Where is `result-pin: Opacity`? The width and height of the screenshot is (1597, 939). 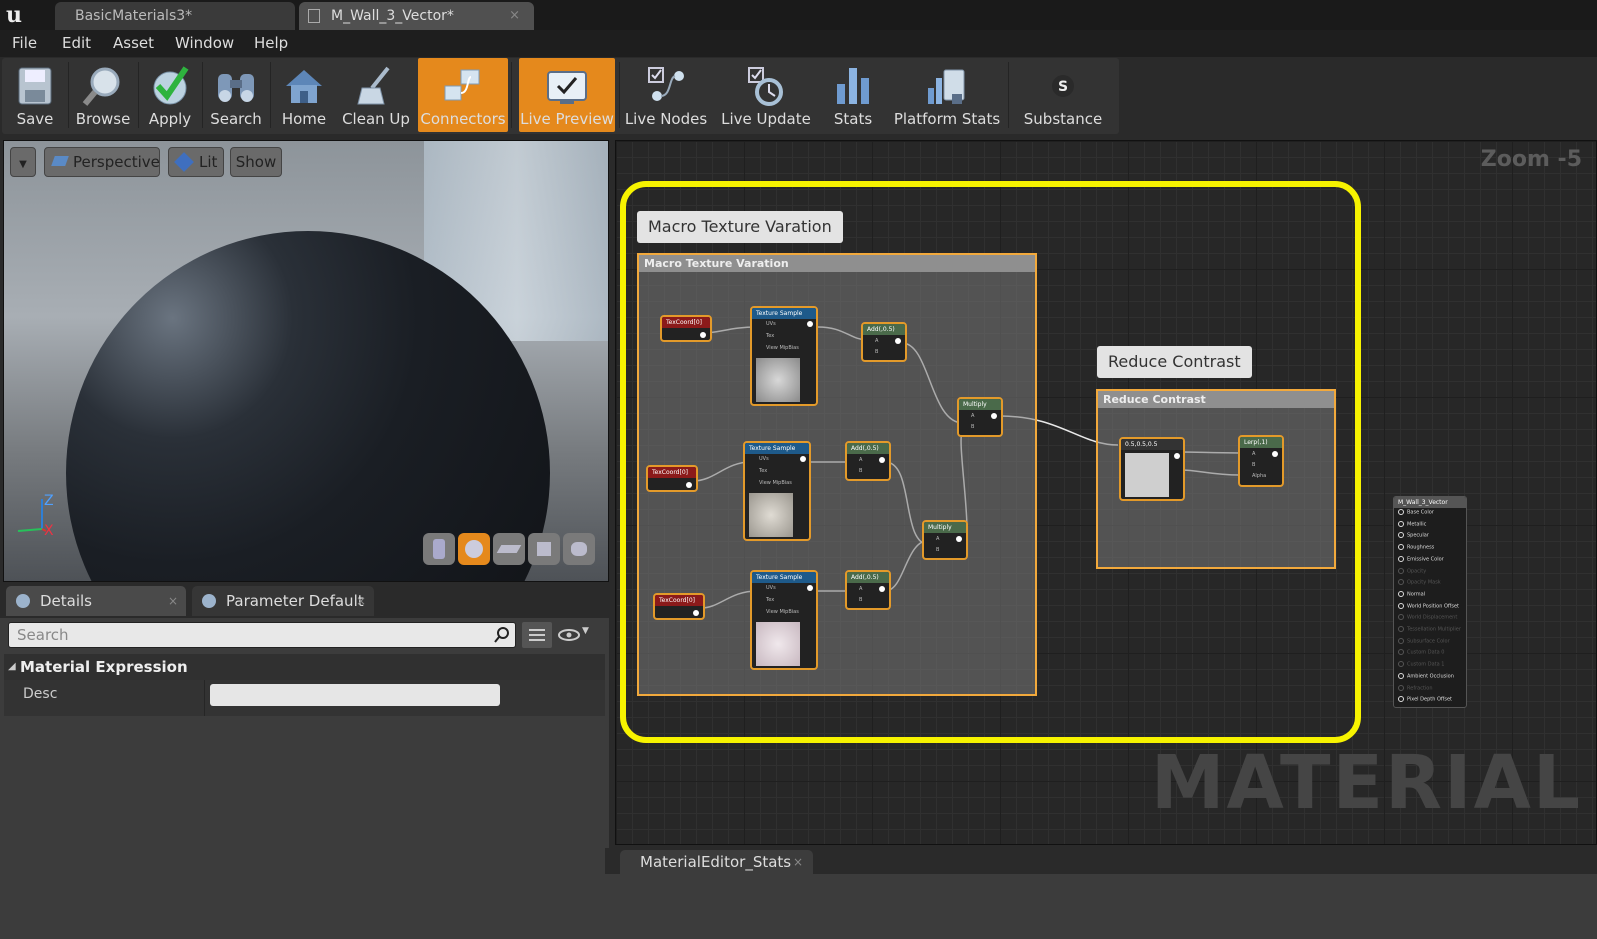
result-pin: Opacity is located at coordinates (1412, 570).